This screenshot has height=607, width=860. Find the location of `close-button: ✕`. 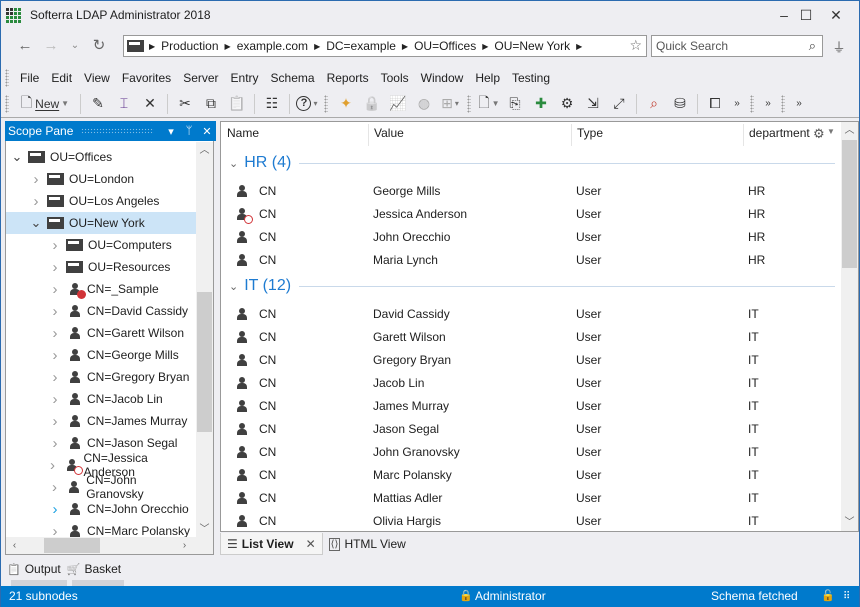

close-button: ✕ is located at coordinates (836, 15).